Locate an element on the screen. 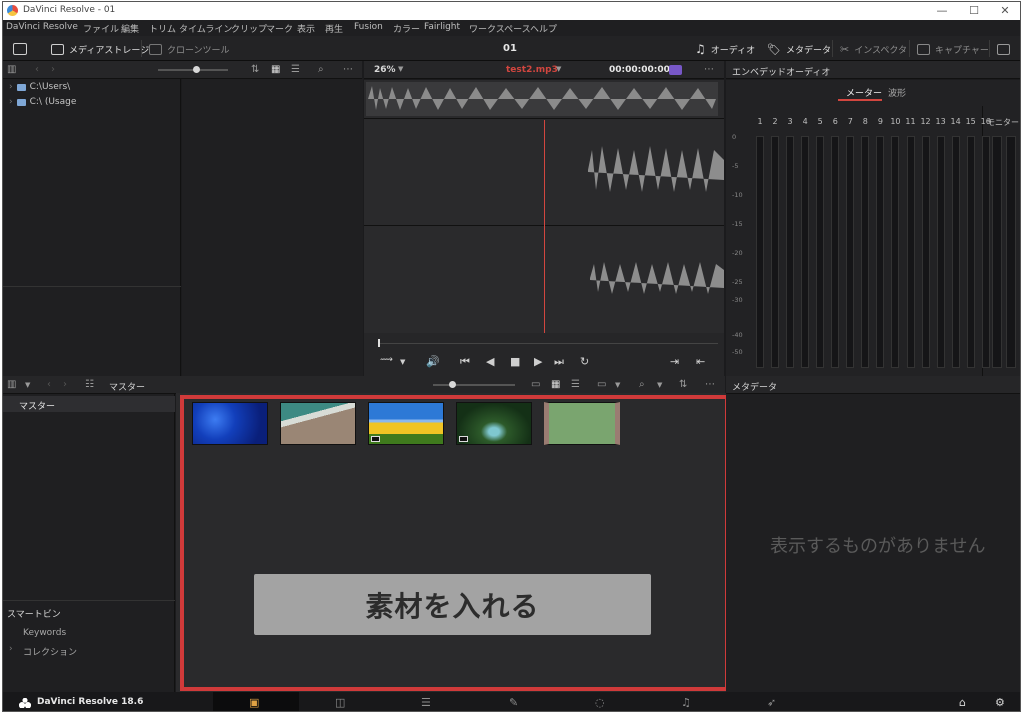 This screenshot has height=713, width=1024. menu-fairlight: Fairlight is located at coordinates (442, 27).